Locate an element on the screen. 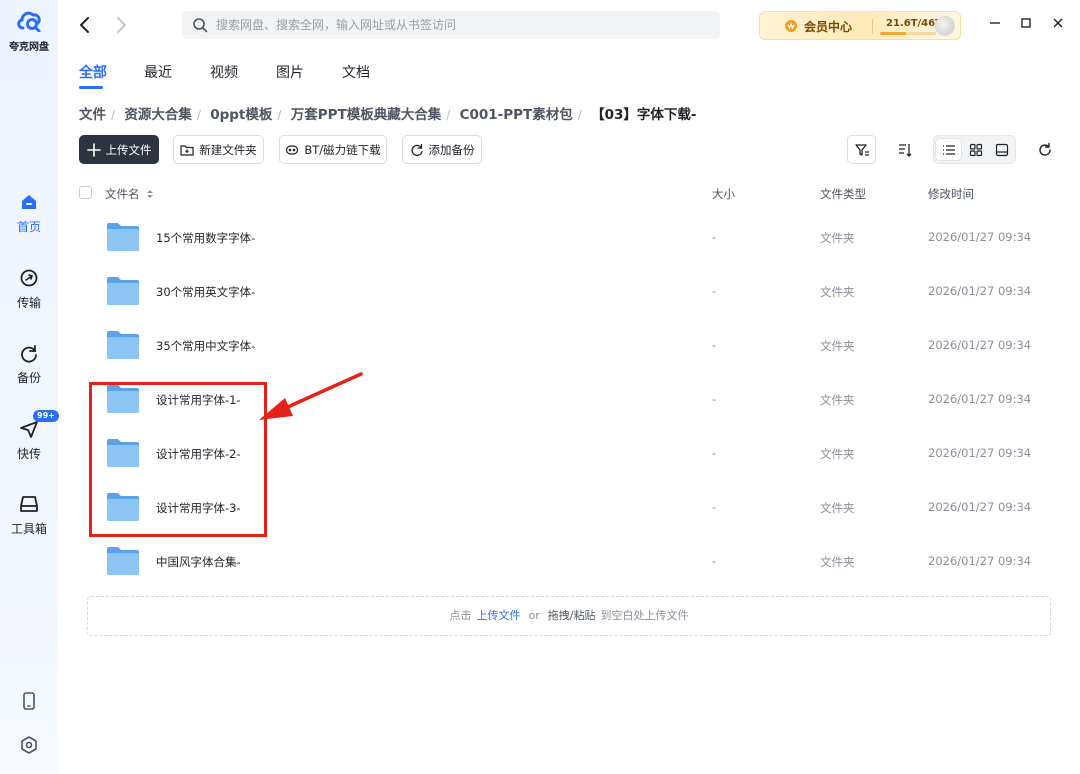 This screenshot has width=1080, height=774. backup-icon is located at coordinates (29, 354).